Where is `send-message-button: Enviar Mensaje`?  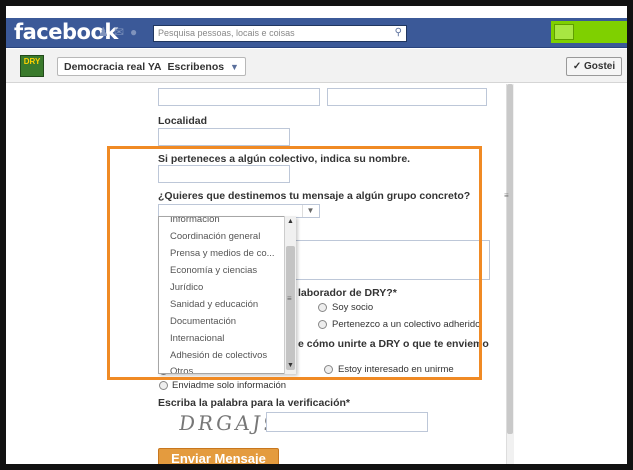
send-message-button: Enviar Mensaje is located at coordinates (218, 456).